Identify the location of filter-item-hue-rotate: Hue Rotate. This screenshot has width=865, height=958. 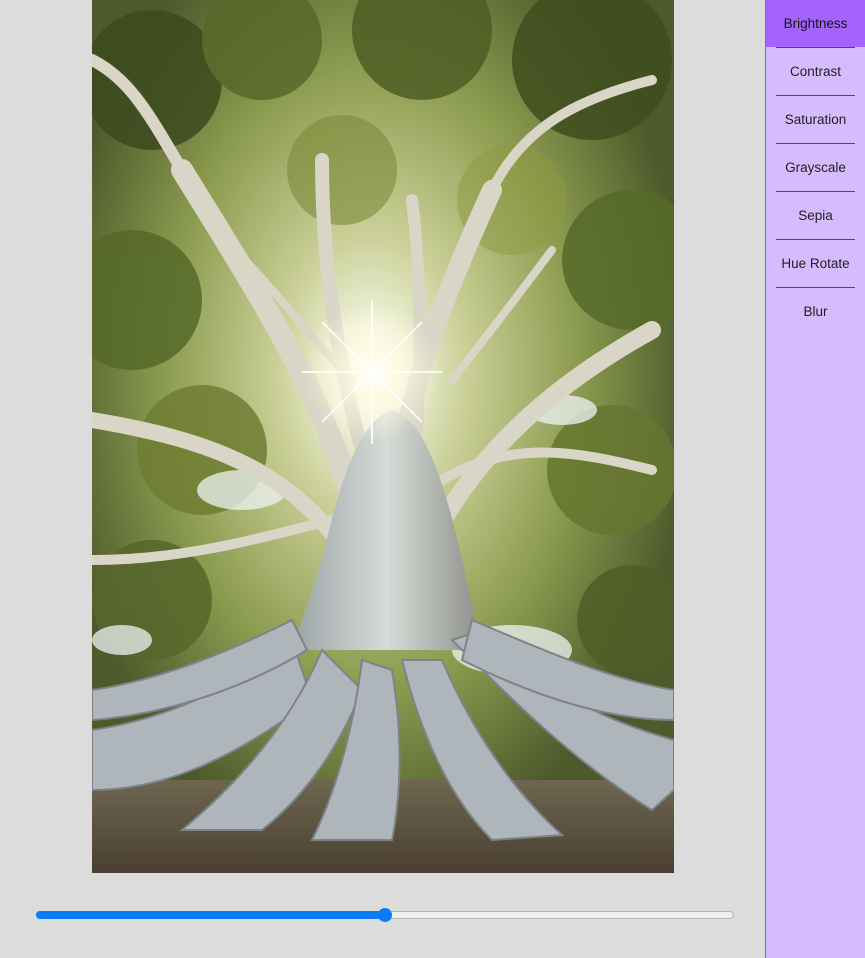
(815, 263).